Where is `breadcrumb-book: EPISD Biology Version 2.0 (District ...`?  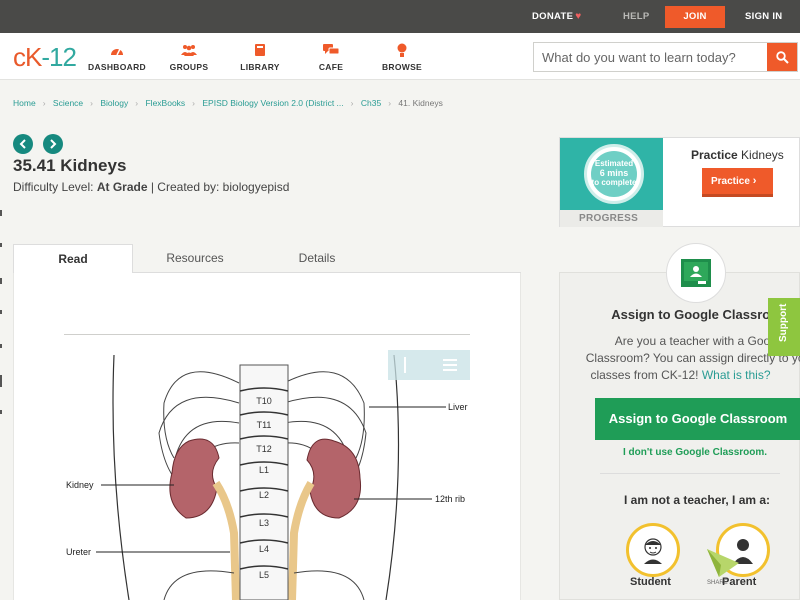
breadcrumb-book: EPISD Biology Version 2.0 (District ... is located at coordinates (272, 103).